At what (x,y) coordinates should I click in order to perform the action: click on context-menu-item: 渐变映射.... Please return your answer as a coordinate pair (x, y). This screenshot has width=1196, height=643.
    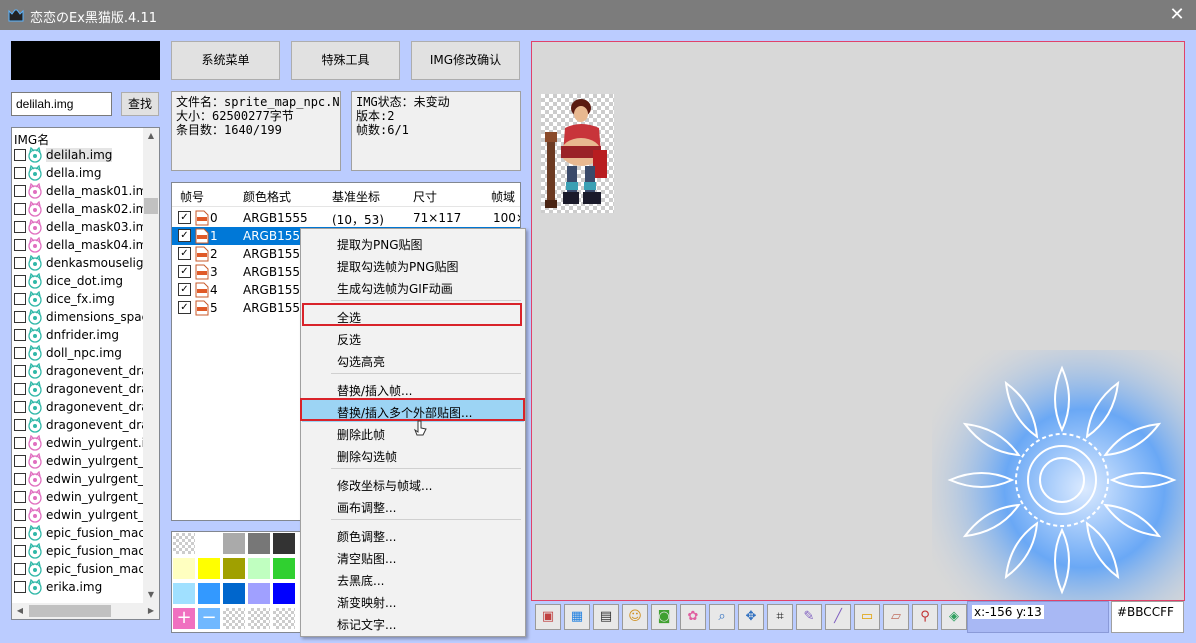
    Looking at the image, I should click on (413, 601).